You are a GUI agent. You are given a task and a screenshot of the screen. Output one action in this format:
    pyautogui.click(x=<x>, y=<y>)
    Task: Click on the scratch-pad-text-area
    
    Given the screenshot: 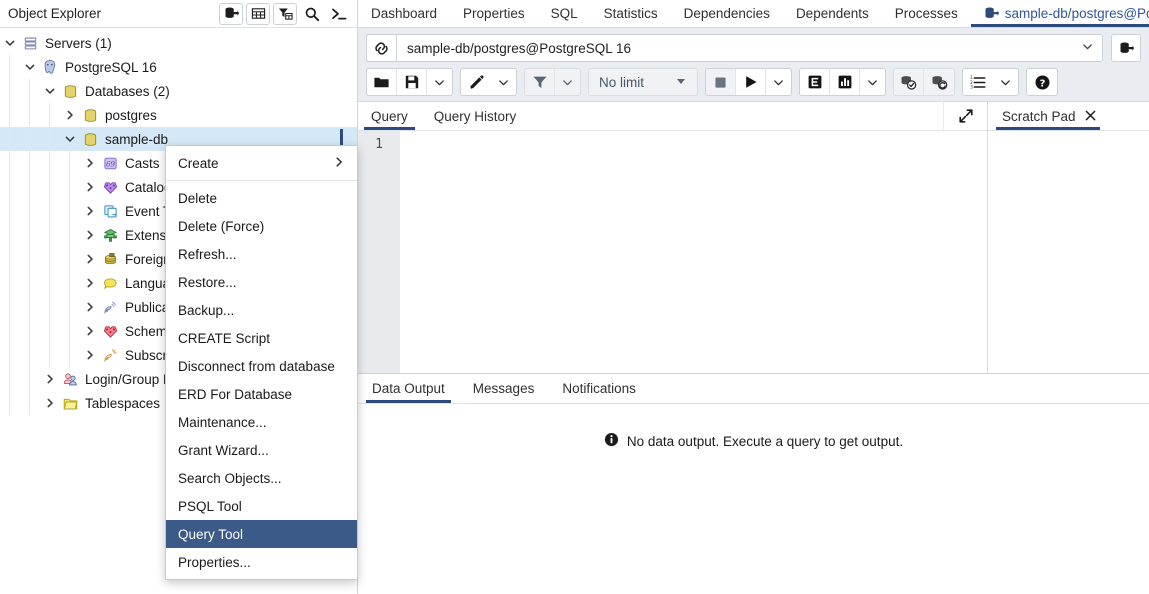 What is the action you would take?
    pyautogui.click(x=1068, y=252)
    